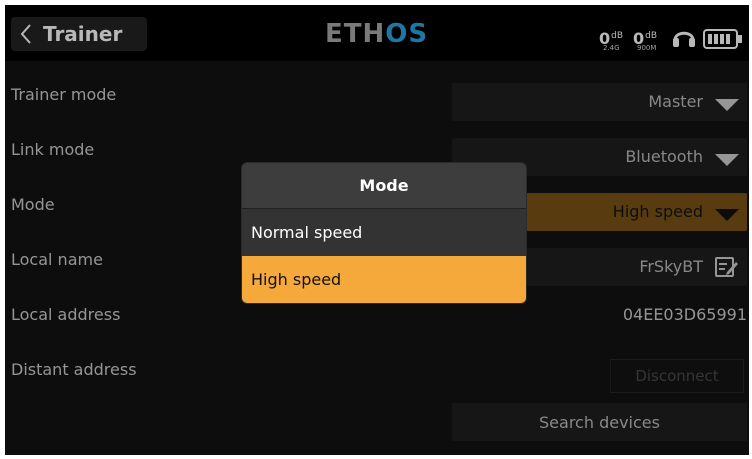  What do you see at coordinates (384, 186) in the screenshot?
I see `dialog-title: Mode` at bounding box center [384, 186].